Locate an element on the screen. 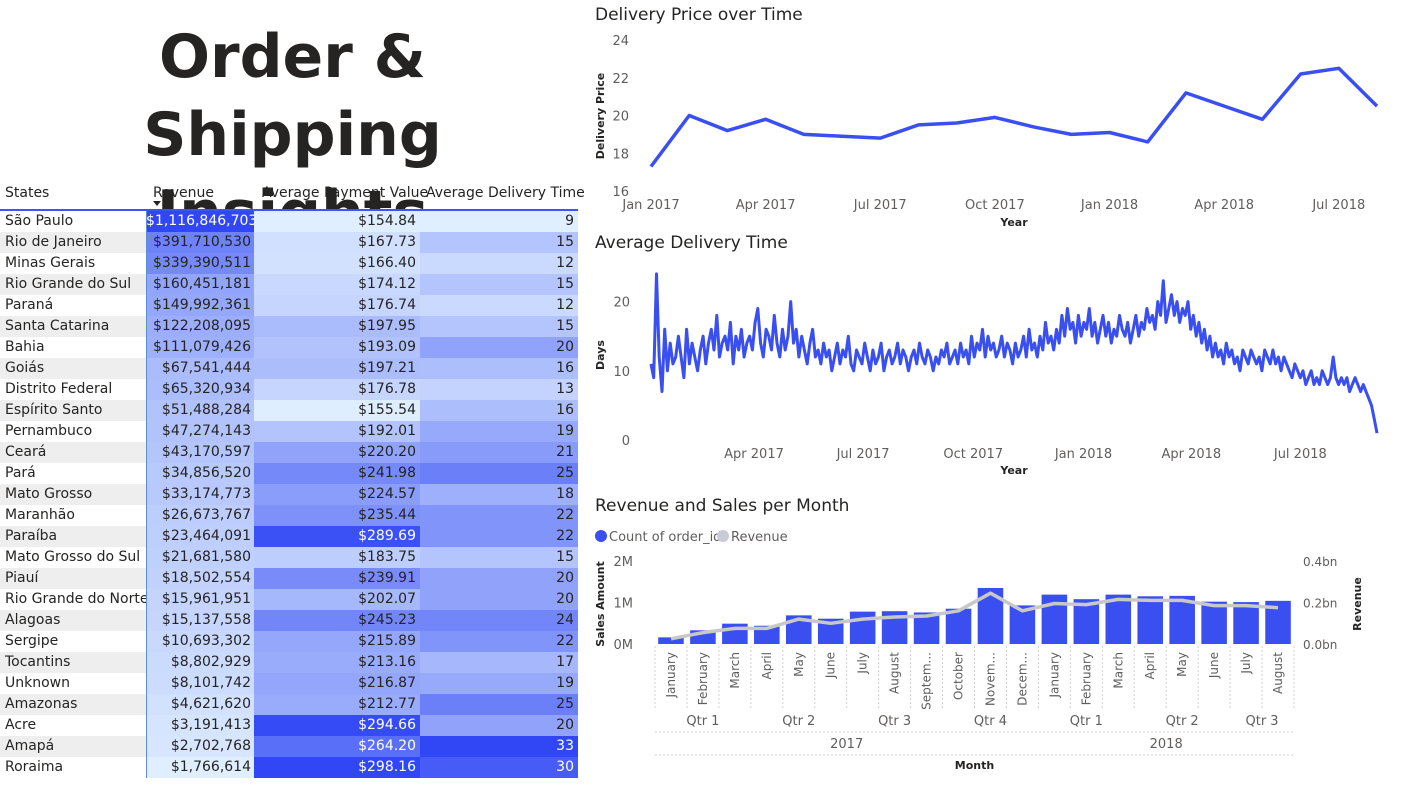  revenue-cell: $34,856,520 is located at coordinates (200, 473).